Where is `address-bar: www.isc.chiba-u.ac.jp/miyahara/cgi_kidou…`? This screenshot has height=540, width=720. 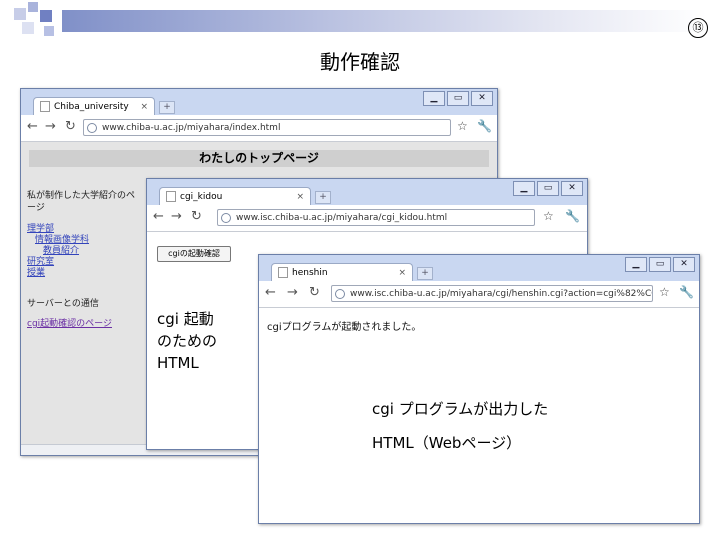 address-bar: www.isc.chiba-u.ac.jp/miyahara/cgi_kidou… is located at coordinates (376, 217).